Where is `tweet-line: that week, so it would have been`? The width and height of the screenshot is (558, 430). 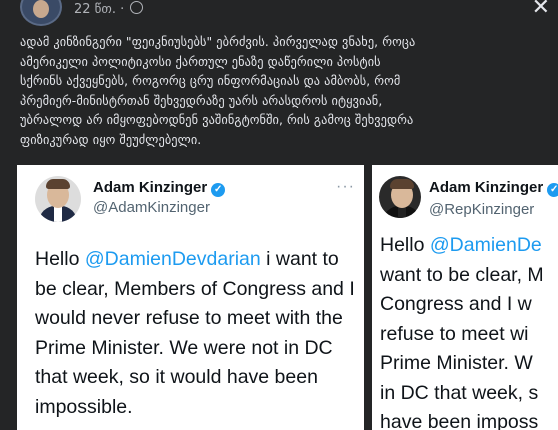 tweet-line: that week, so it would have been is located at coordinates (176, 377).